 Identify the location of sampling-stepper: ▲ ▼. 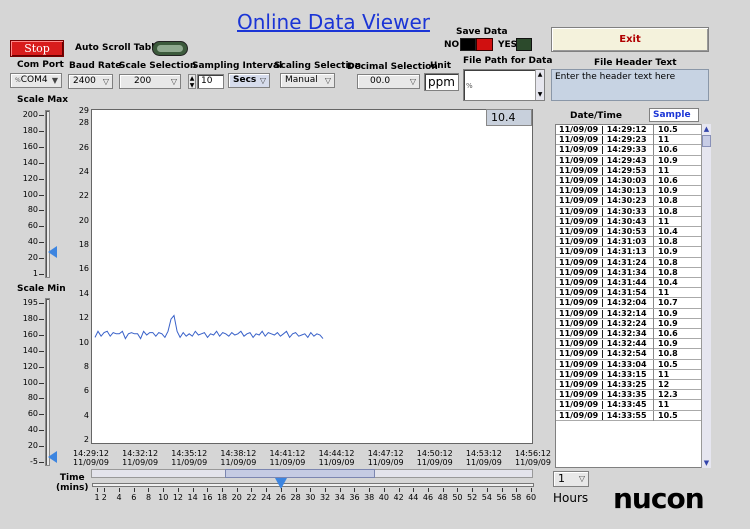
(192, 81).